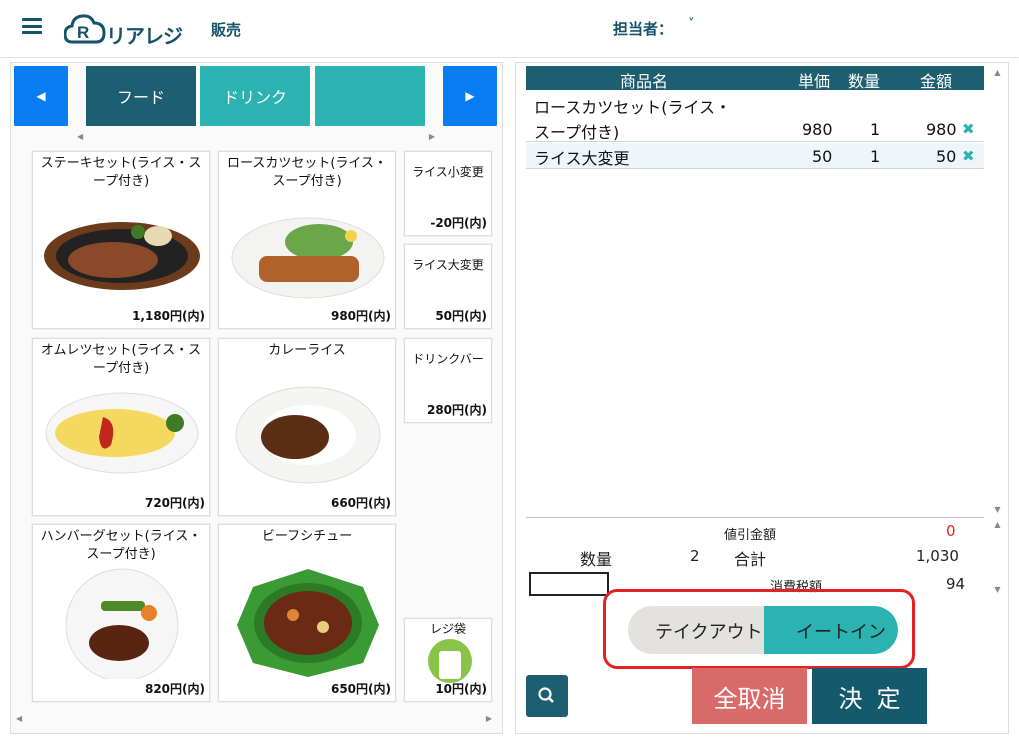 Image resolution: width=1019 pixels, height=748 pixels. Describe the element at coordinates (749, 696) in the screenshot. I see `cancel-all-button: 全取消` at that location.